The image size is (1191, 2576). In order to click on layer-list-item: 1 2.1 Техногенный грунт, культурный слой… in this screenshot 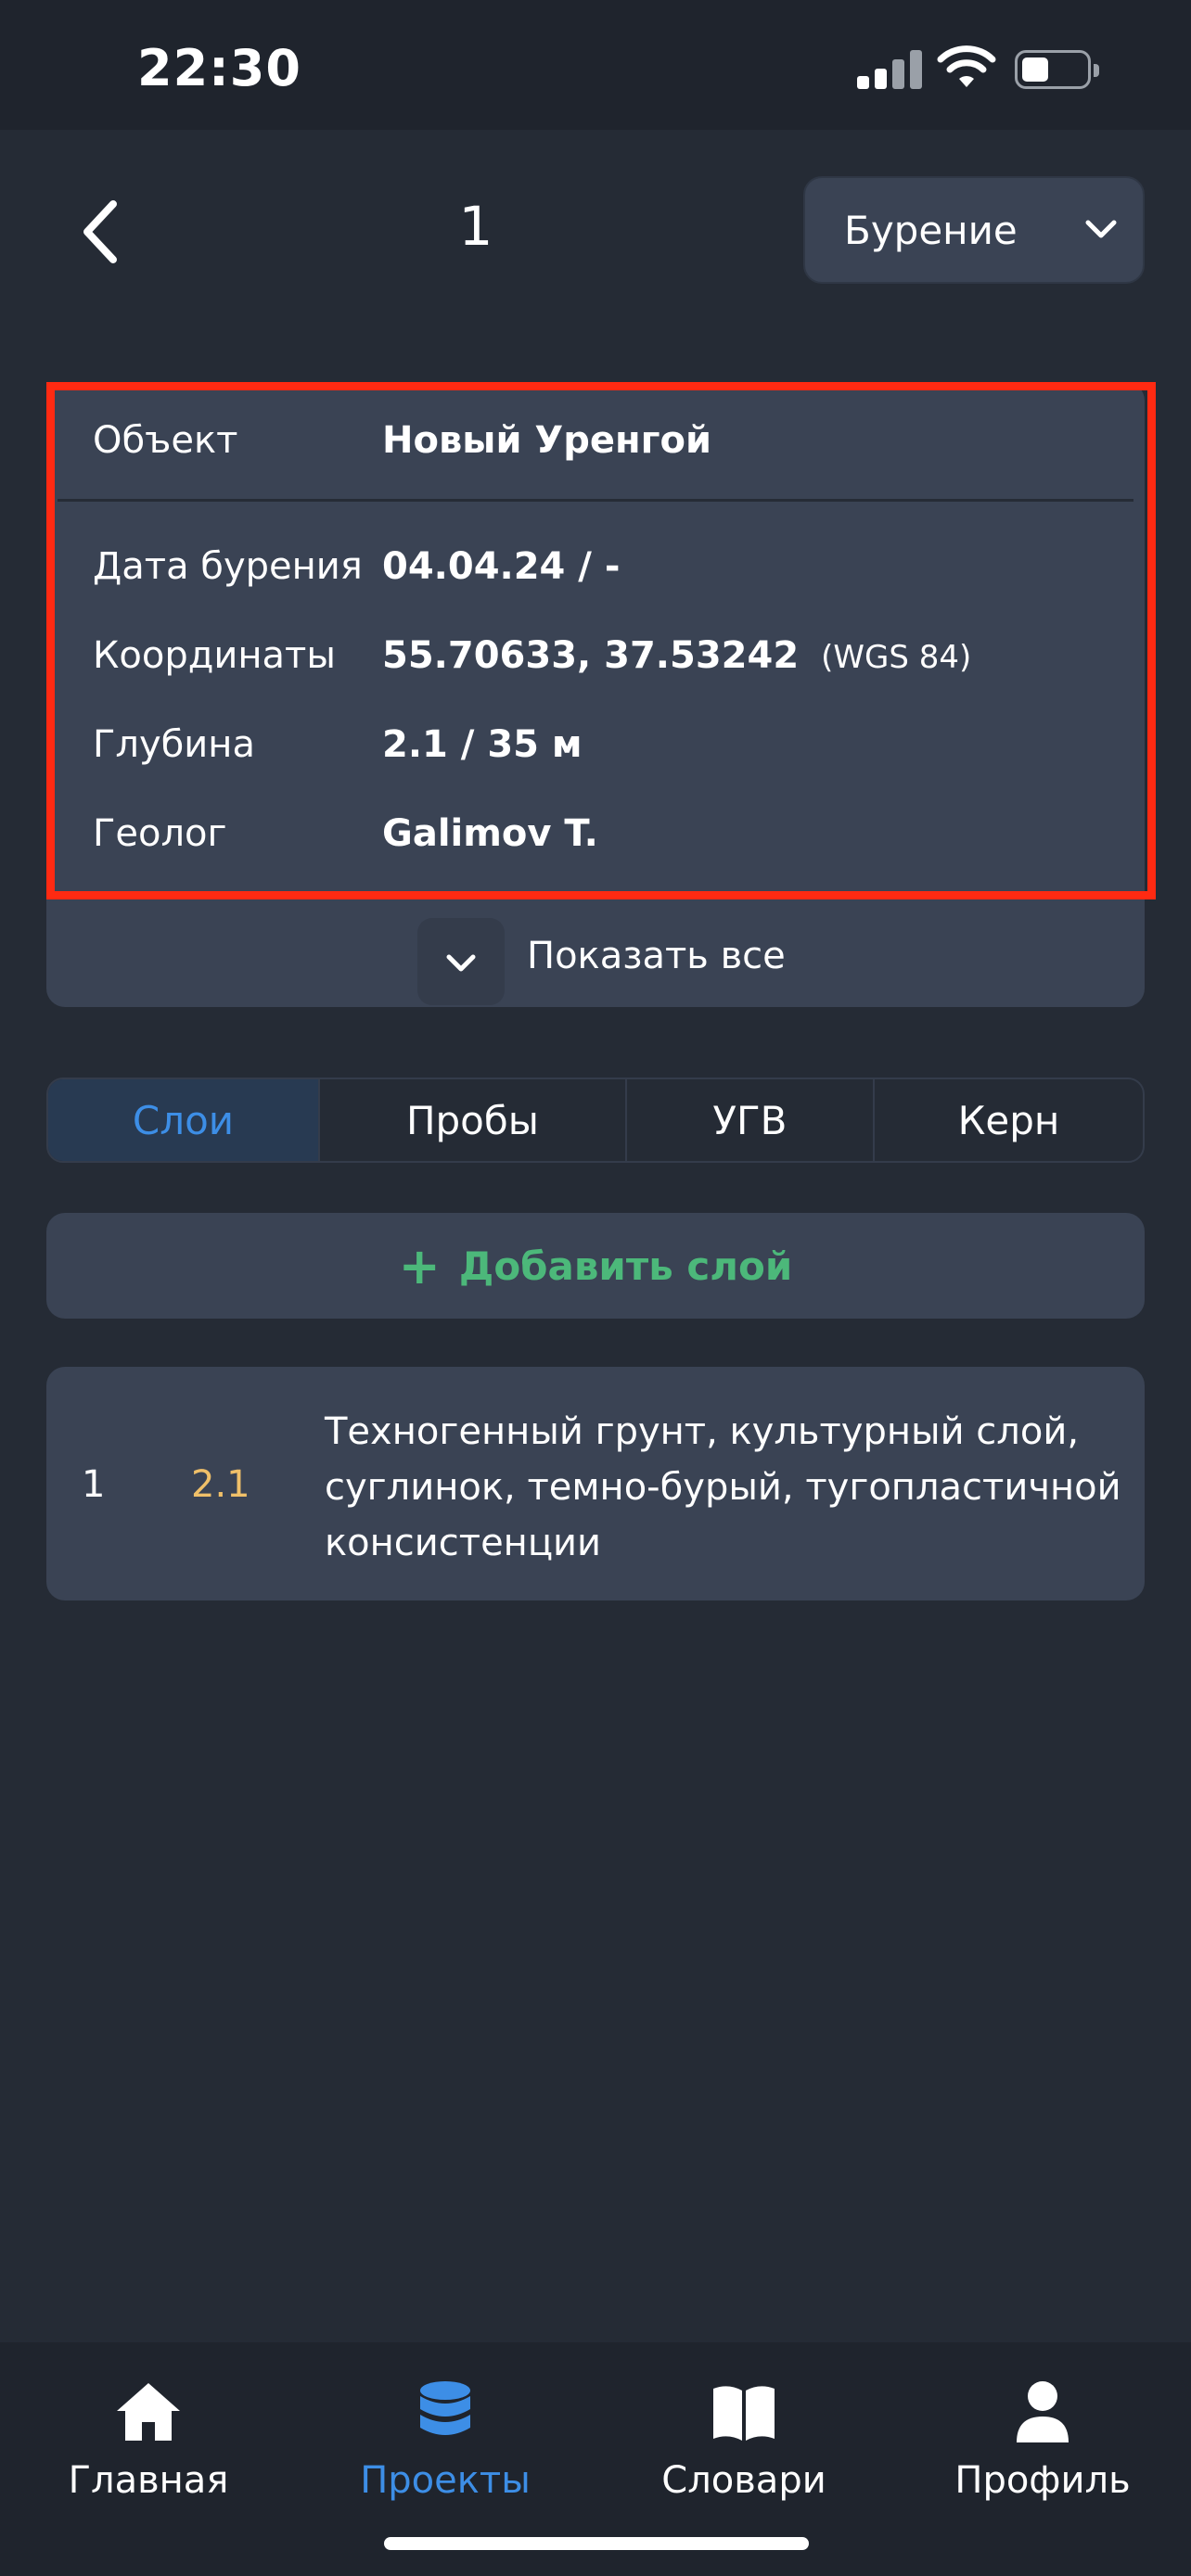, I will do `click(595, 1484)`.